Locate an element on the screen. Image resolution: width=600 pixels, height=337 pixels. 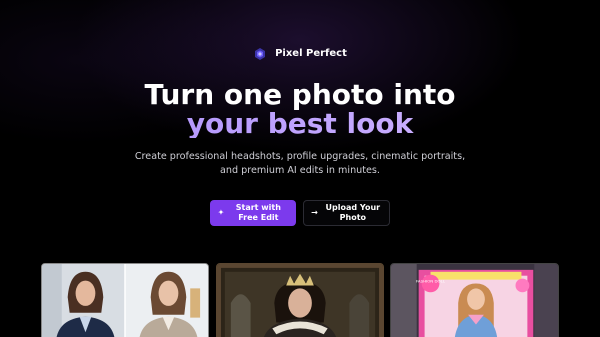
royal-portrait-image is located at coordinates (300, 300).